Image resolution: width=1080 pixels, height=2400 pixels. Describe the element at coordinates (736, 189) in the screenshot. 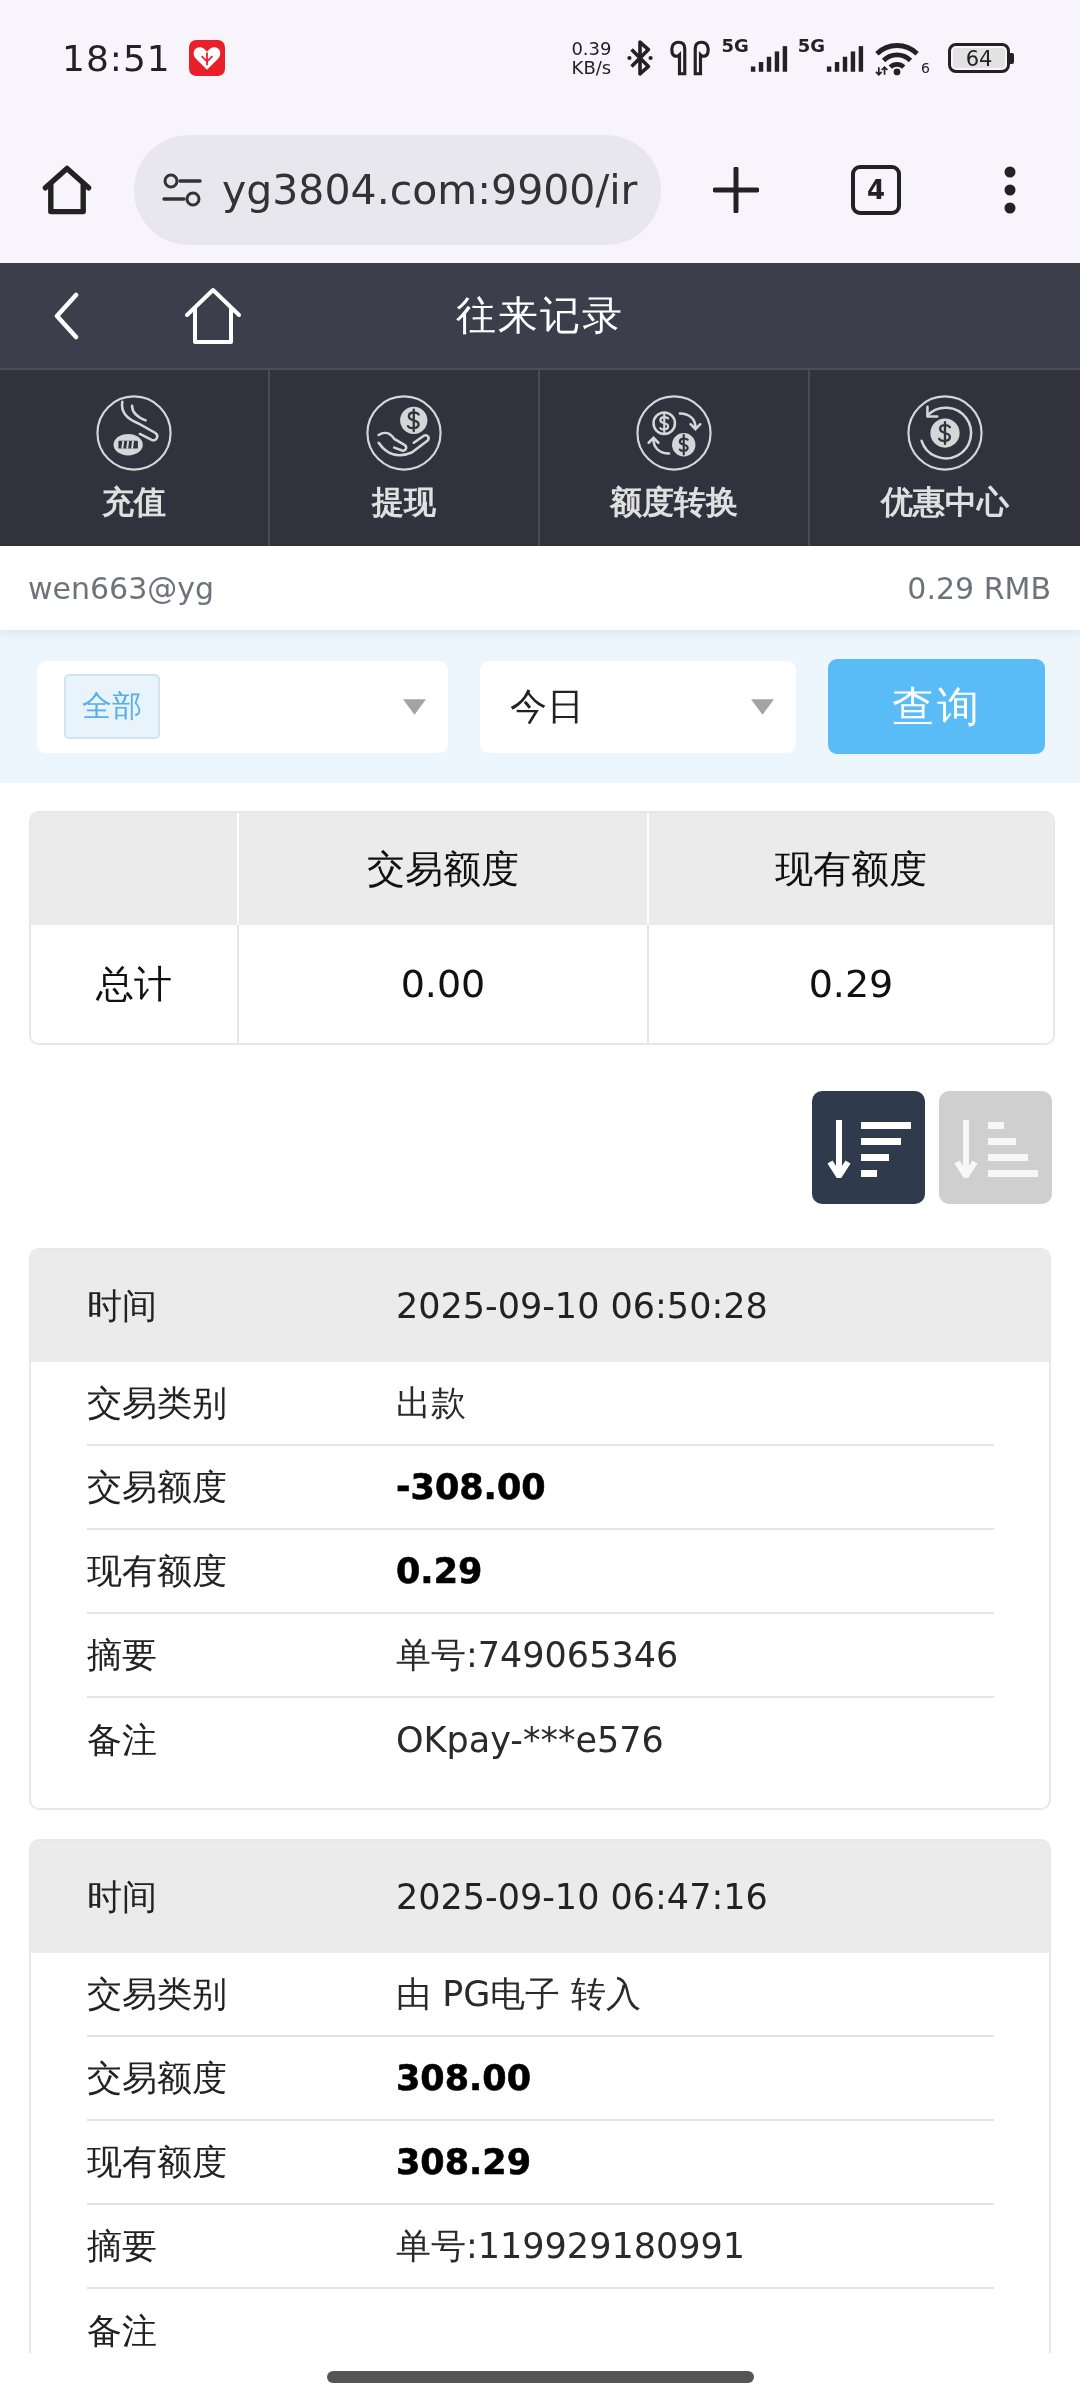

I see `plus-icon` at that location.